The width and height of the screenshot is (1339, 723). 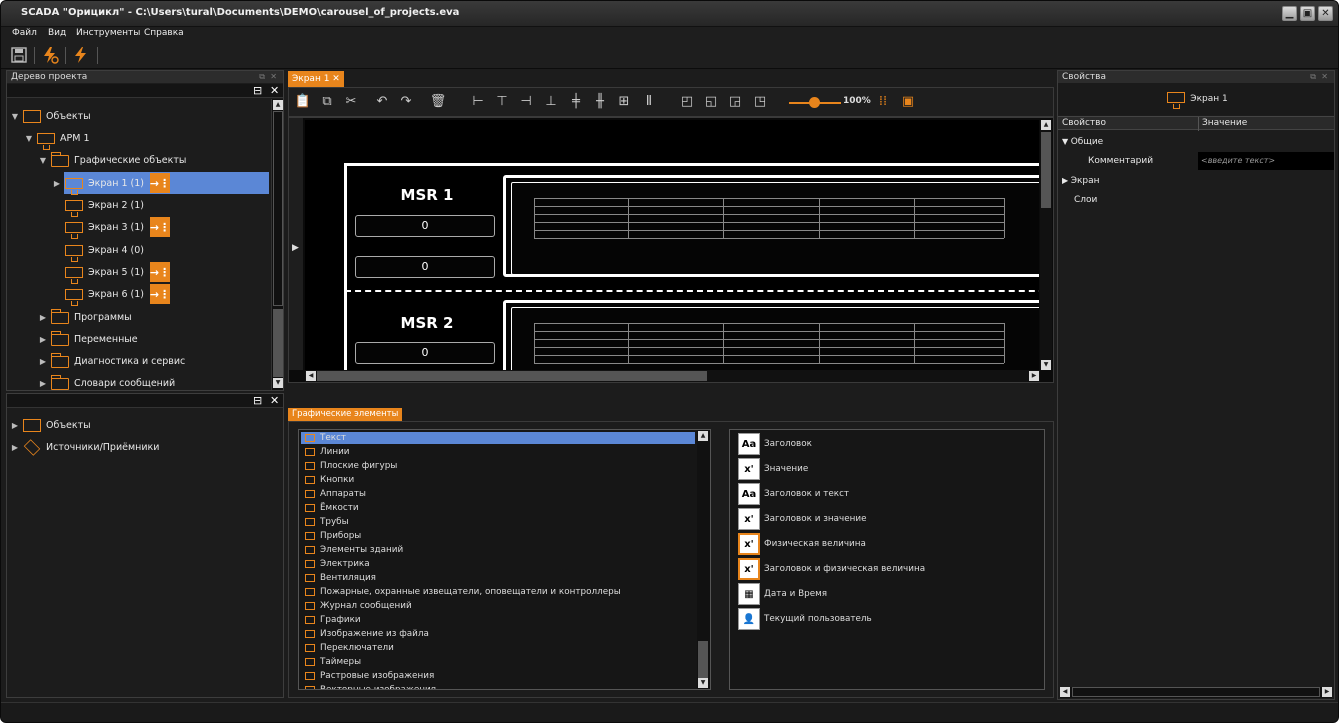 I want to click on menu-view: Вид, so click(x=57, y=33).